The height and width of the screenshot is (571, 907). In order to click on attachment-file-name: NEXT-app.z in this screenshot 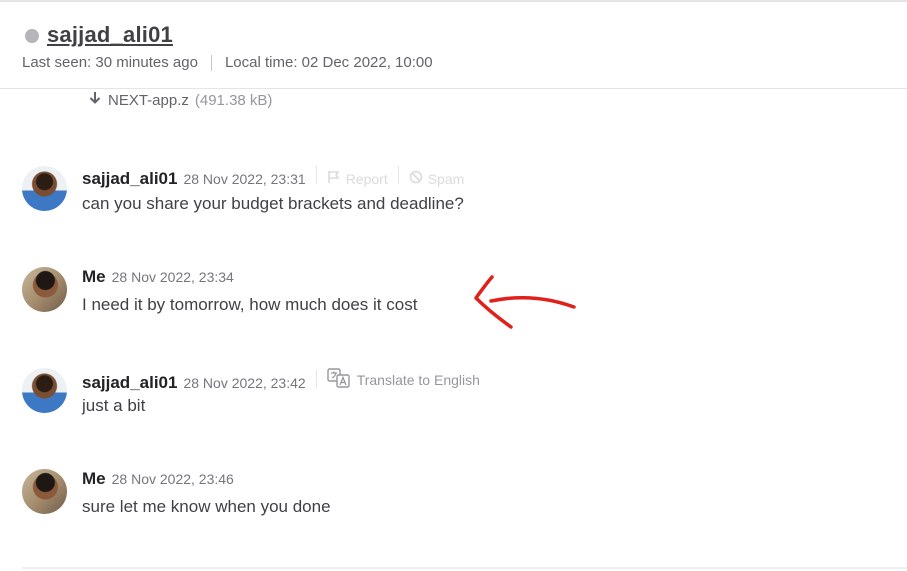, I will do `click(148, 100)`.